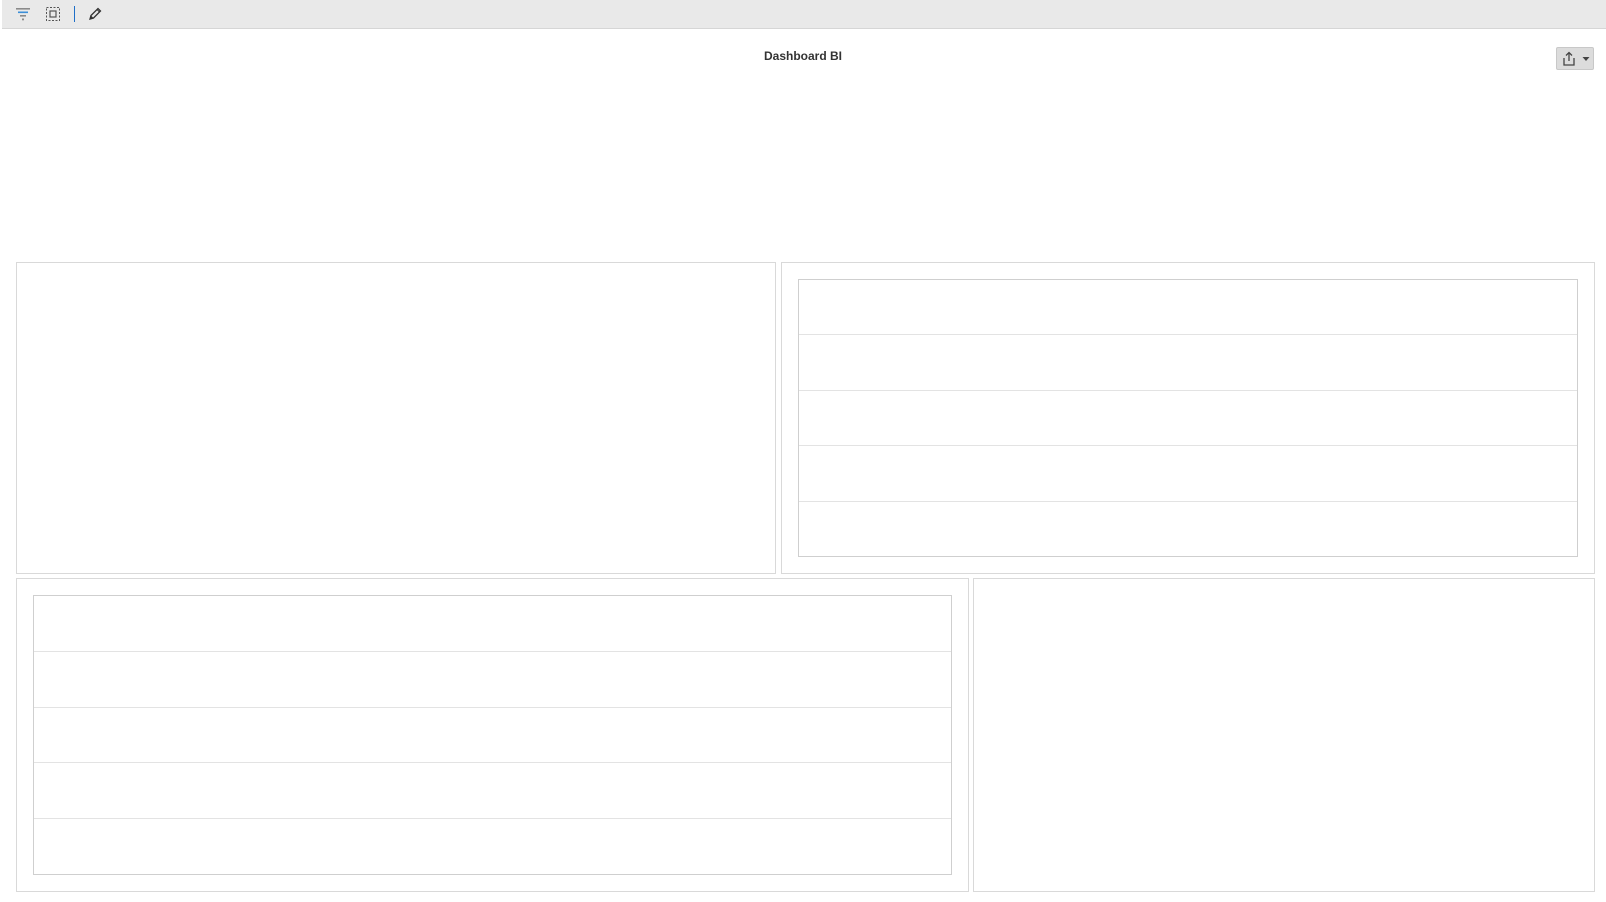 Image resolution: width=1606 pixels, height=902 pixels. What do you see at coordinates (23, 14) in the screenshot?
I see `filter-icon` at bounding box center [23, 14].